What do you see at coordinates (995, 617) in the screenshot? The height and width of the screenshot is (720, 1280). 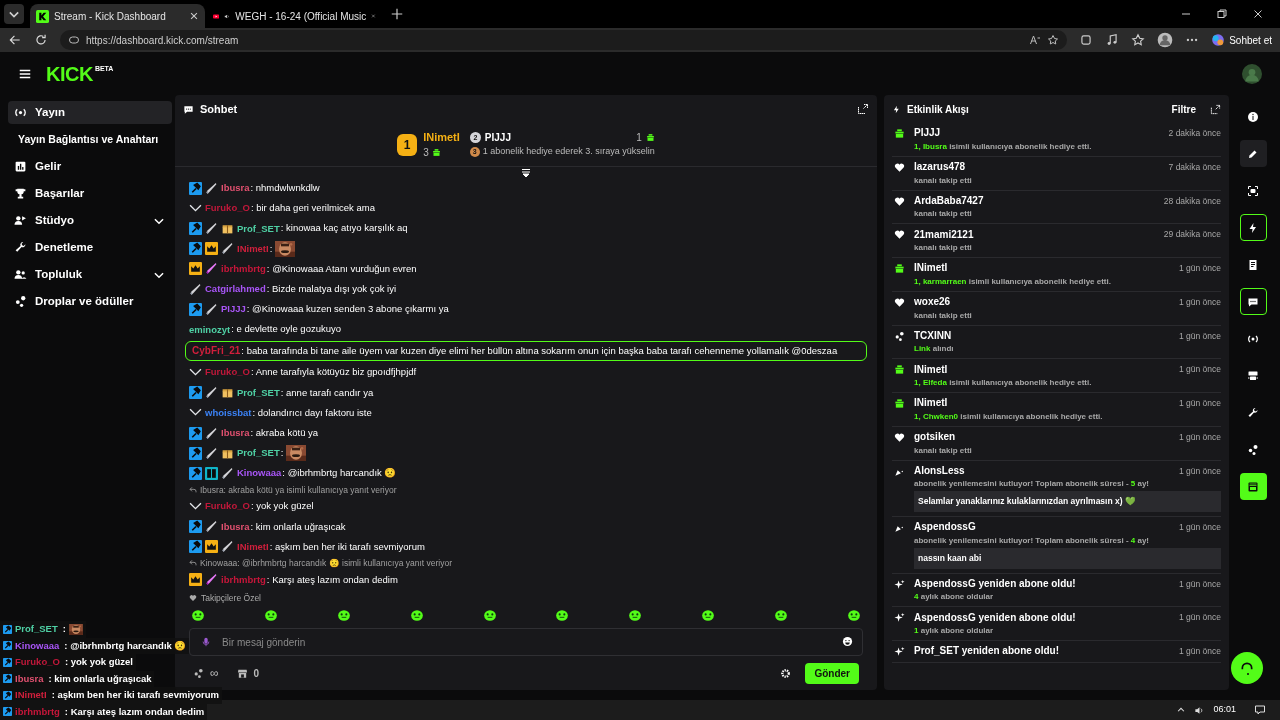 I see `event-title: AspendossG yeniden abone oldu!` at bounding box center [995, 617].